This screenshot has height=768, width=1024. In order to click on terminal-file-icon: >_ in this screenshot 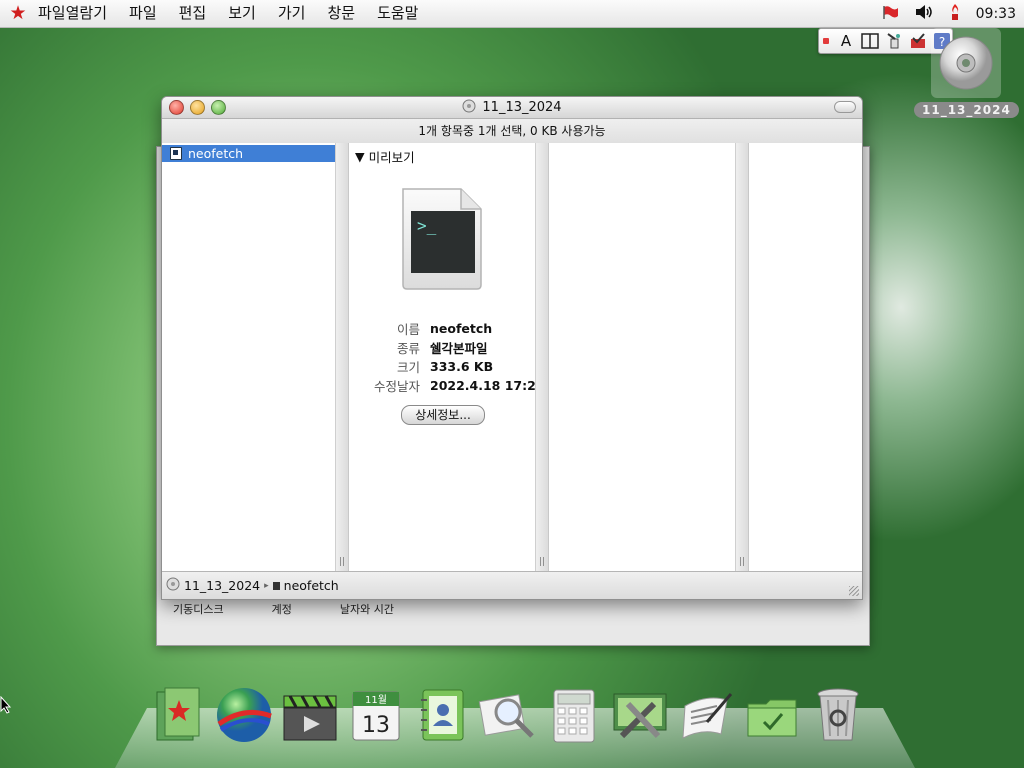, I will do `click(442, 241)`.